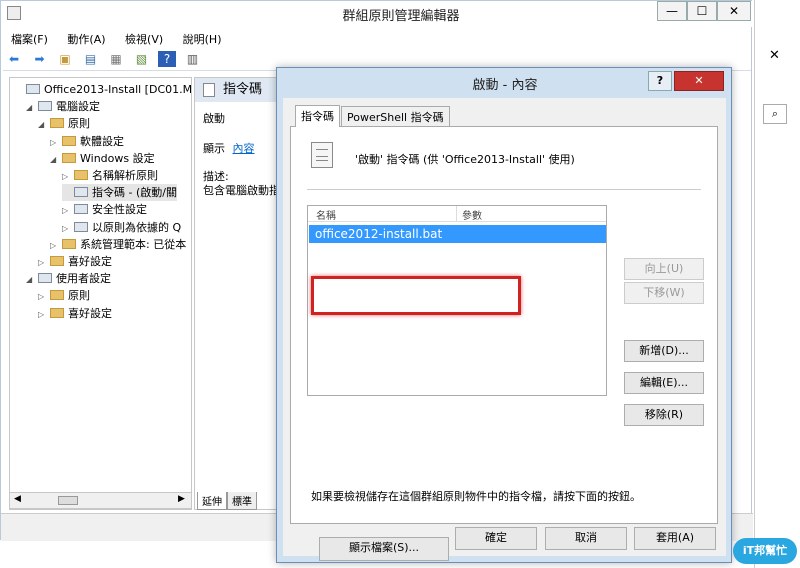 This screenshot has width=800, height=568. Describe the element at coordinates (90, 313) in the screenshot. I see `tree-item-label: 喜好設定` at that location.